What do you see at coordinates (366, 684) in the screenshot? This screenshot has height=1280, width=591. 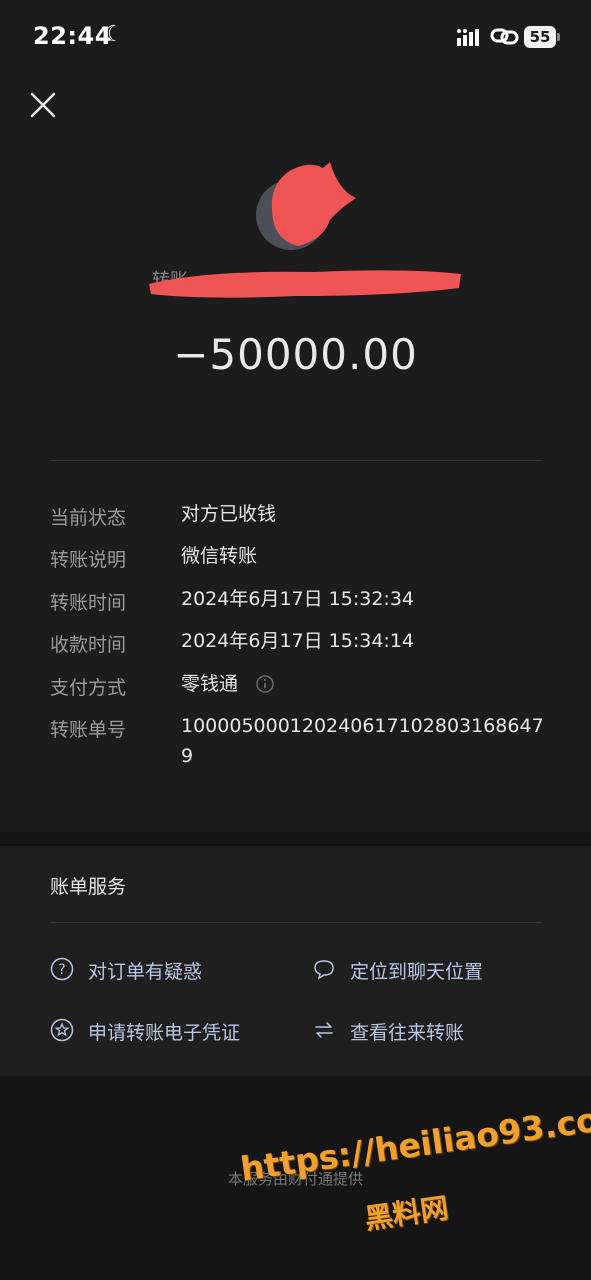 I see `detail-value-wrap: 零钱通` at bounding box center [366, 684].